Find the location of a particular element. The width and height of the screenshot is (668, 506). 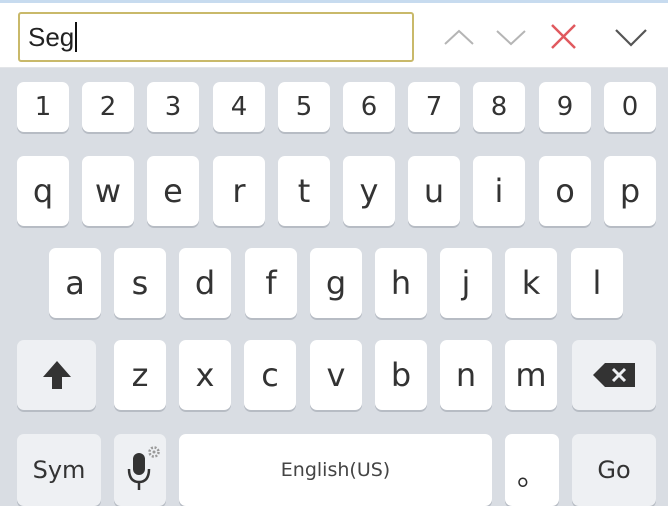

key-label: n is located at coordinates (466, 375).